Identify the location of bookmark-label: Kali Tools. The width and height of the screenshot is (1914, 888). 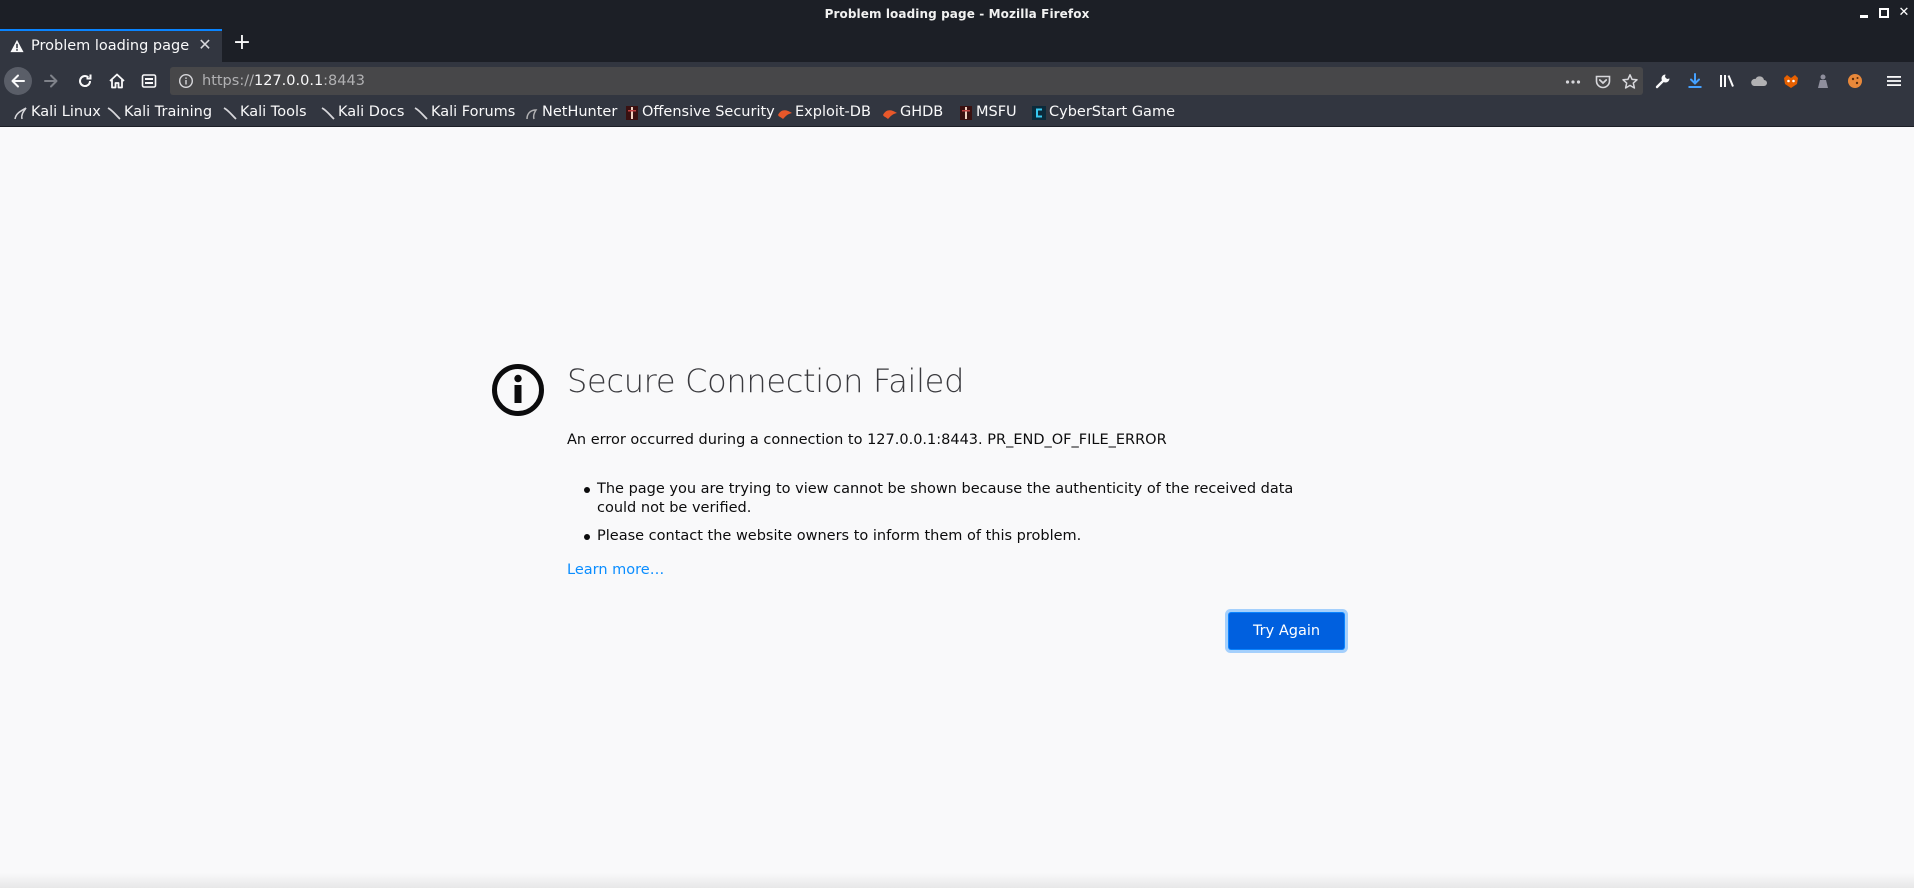
(273, 112).